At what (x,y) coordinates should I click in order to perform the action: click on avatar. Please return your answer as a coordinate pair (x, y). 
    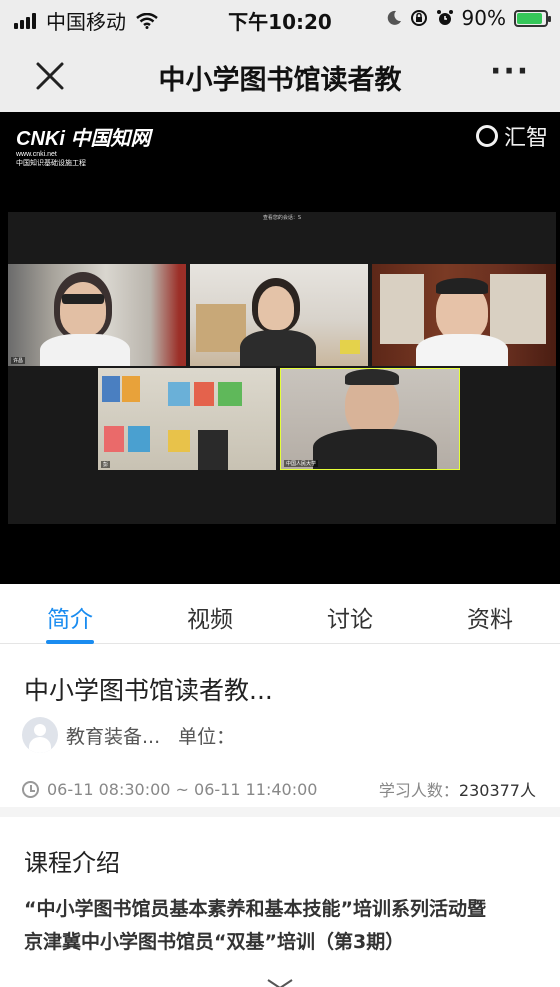
    Looking at the image, I should click on (40, 735).